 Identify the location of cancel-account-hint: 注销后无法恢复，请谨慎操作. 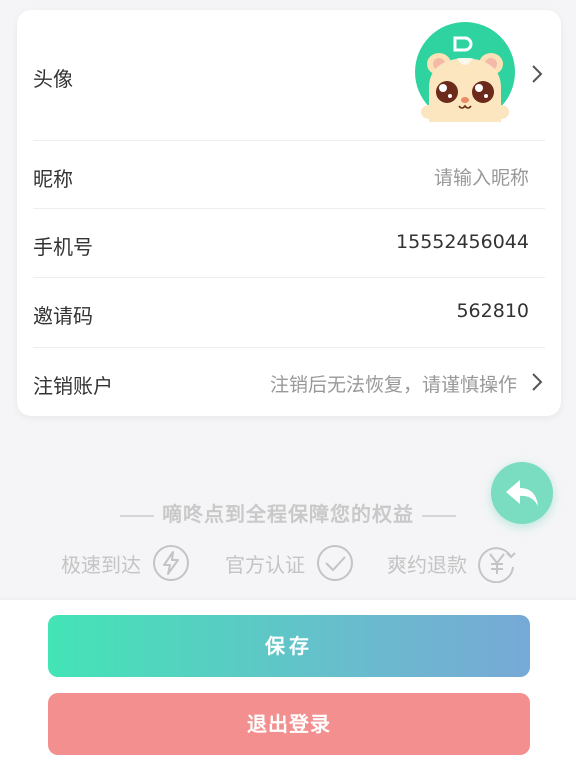
(393, 385).